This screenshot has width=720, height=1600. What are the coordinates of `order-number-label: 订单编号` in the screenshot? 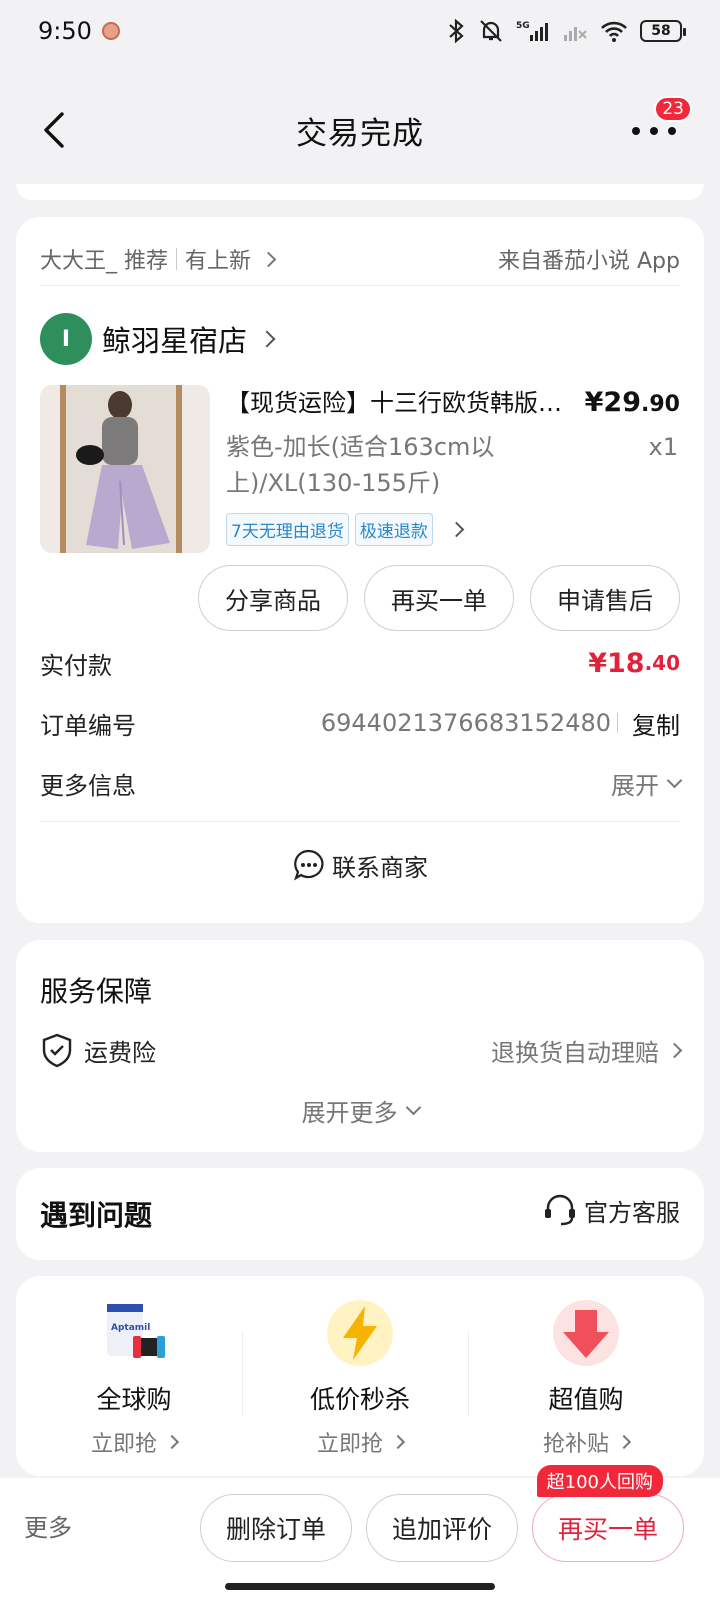 It's located at (88, 725).